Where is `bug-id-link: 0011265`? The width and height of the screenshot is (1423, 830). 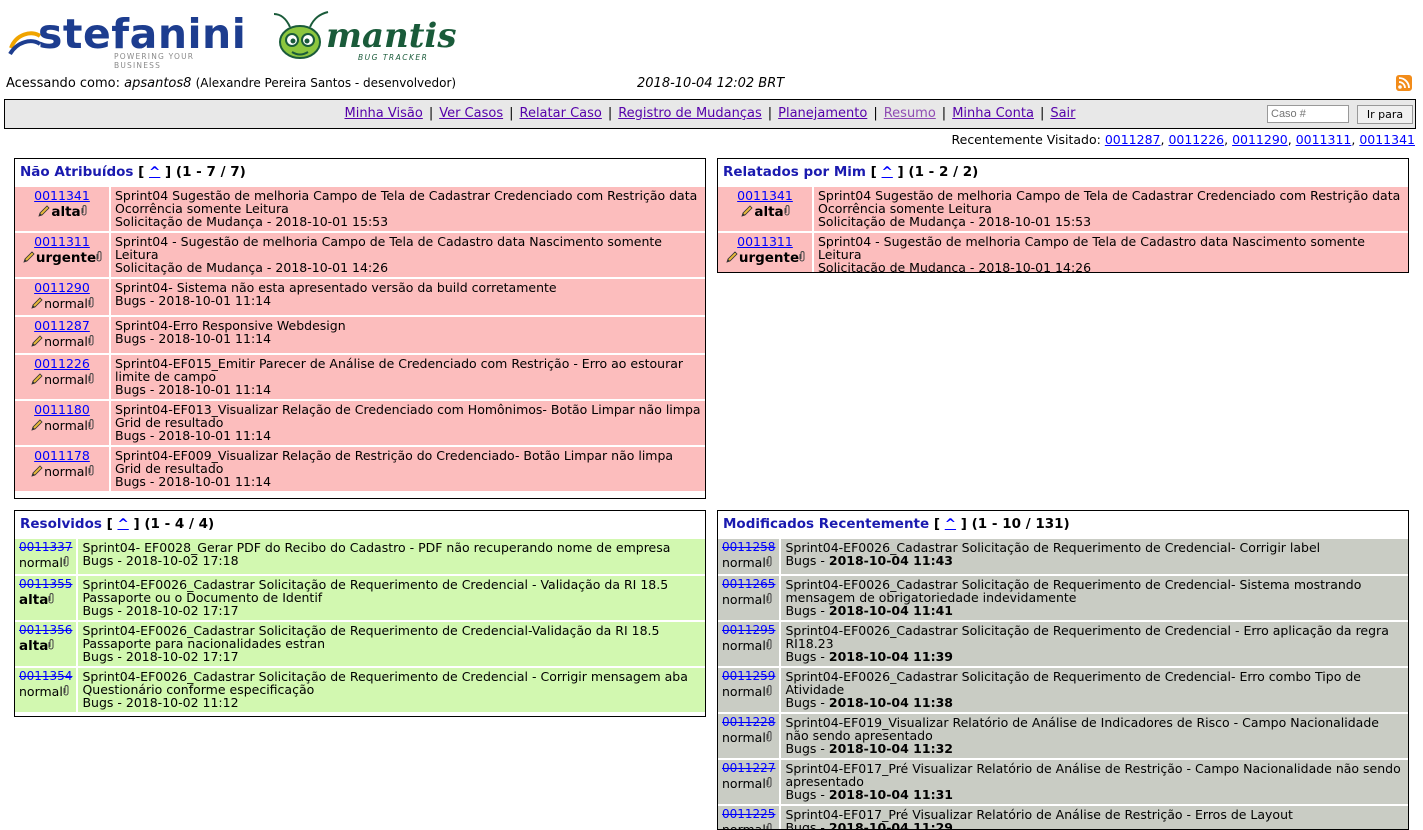 bug-id-link: 0011265 is located at coordinates (748, 584).